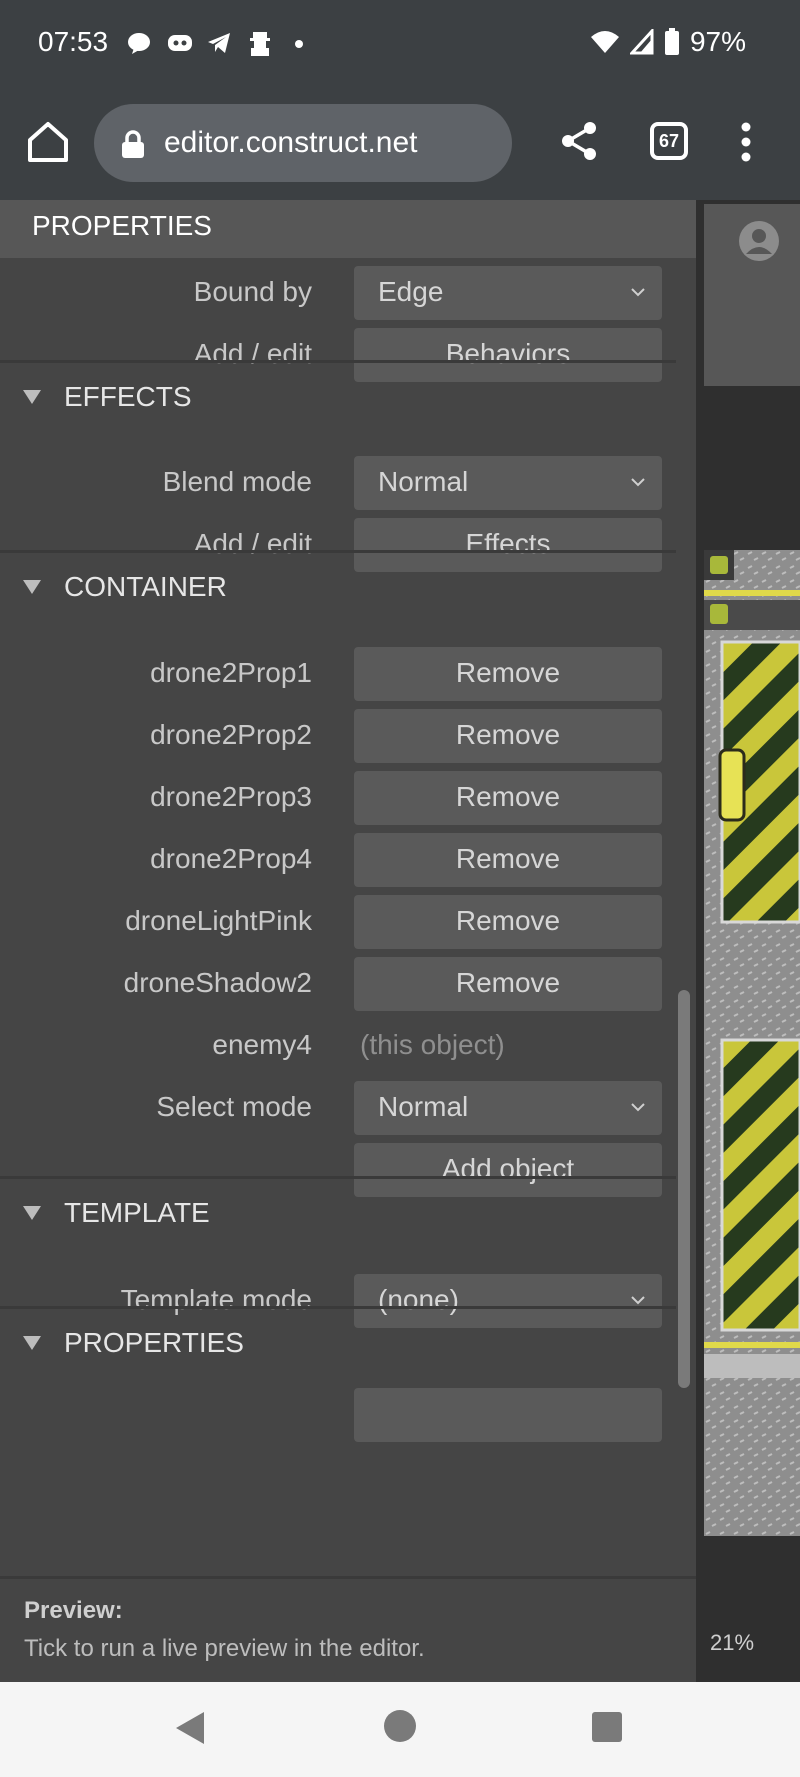  What do you see at coordinates (338, 984) in the screenshot?
I see `container-row: droneShadow2 Remove` at bounding box center [338, 984].